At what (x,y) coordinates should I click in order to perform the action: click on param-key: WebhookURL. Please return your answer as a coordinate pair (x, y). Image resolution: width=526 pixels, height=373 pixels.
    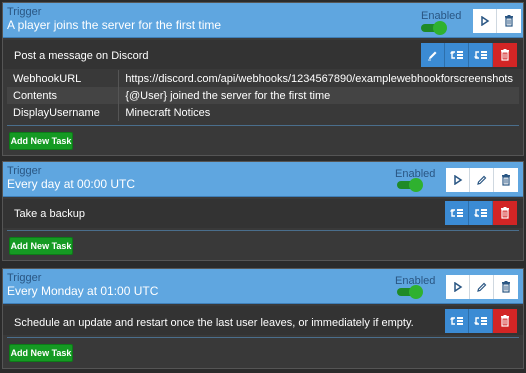
    Looking at the image, I should click on (63, 78).